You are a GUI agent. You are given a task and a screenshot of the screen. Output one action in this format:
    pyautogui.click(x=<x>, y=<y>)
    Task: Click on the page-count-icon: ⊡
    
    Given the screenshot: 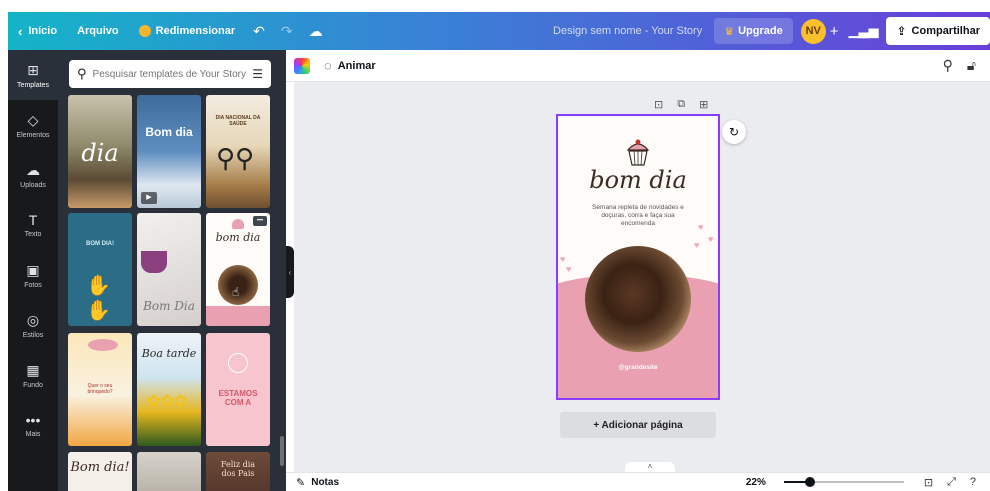 What is the action you would take?
    pyautogui.click(x=928, y=482)
    